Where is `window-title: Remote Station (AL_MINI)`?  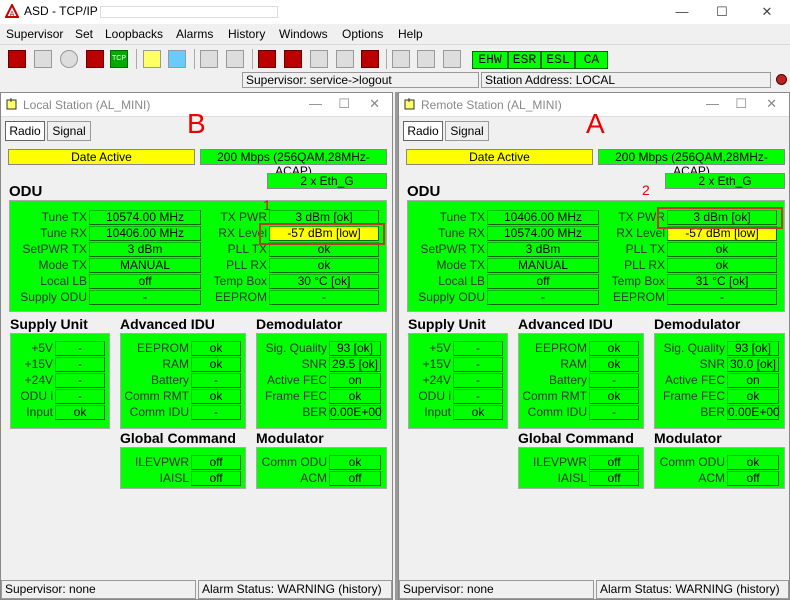
window-title: Remote Station (AL_MINI) is located at coordinates (491, 105).